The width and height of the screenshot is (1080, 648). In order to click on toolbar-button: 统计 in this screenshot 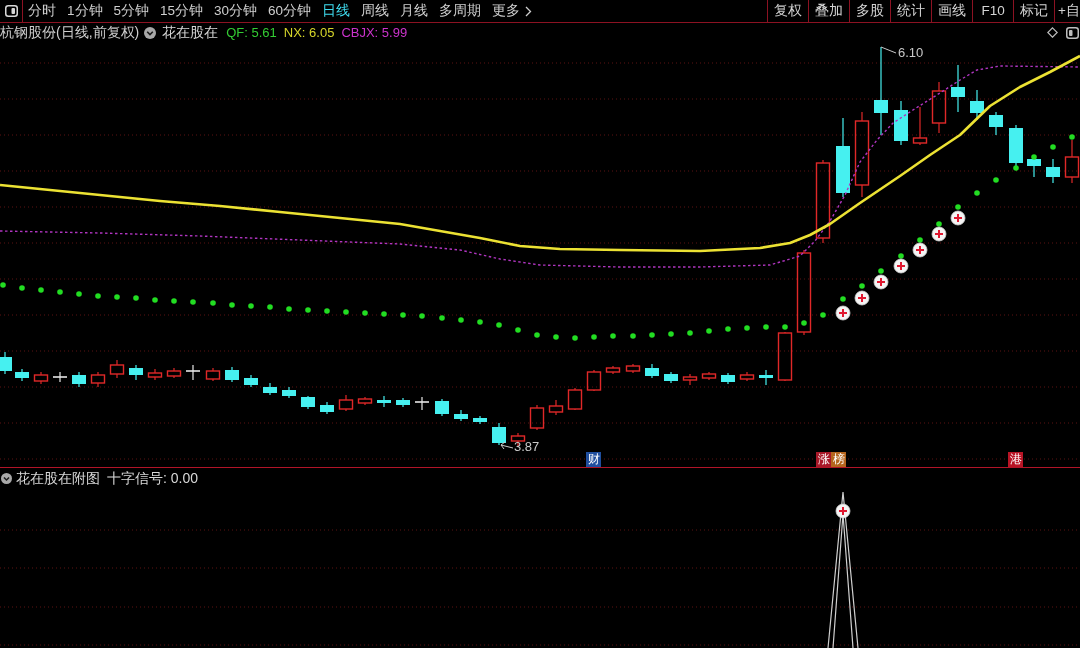, I will do `click(911, 11)`.